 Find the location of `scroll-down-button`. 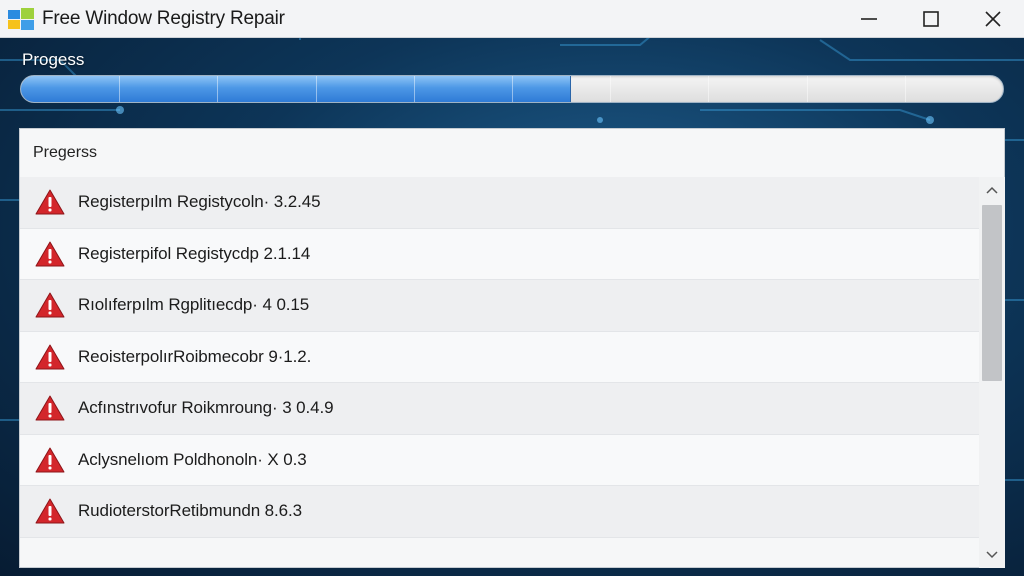

scroll-down-button is located at coordinates (992, 555).